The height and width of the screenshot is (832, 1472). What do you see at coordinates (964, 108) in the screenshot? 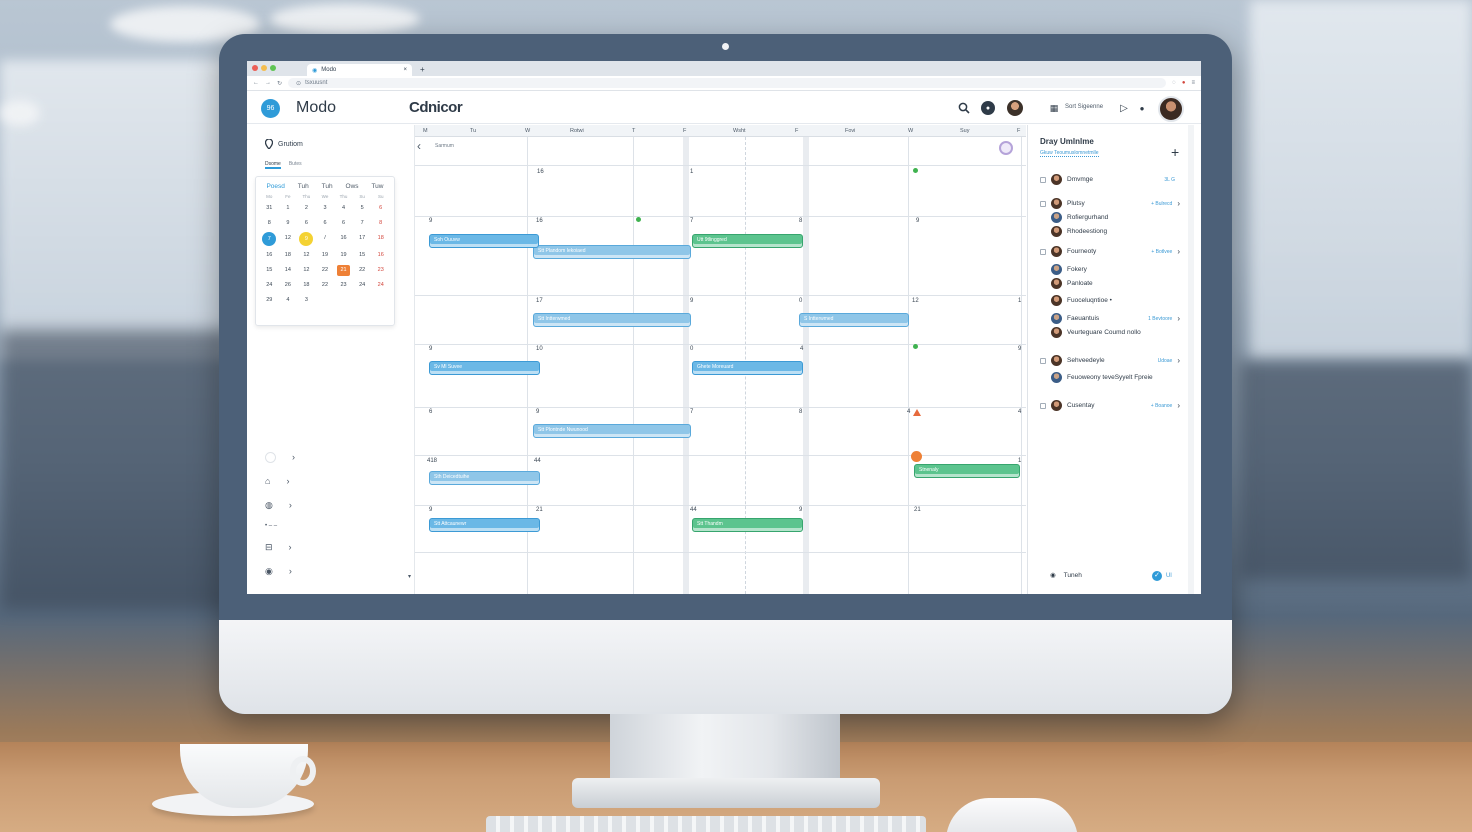
I see `search-icon` at bounding box center [964, 108].